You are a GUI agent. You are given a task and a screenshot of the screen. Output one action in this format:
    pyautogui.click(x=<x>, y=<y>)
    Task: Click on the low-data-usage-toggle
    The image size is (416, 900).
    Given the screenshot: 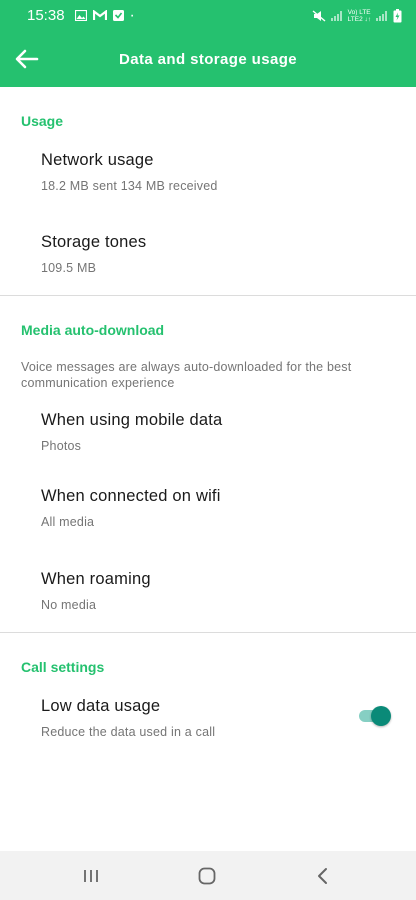 What is the action you would take?
    pyautogui.click(x=374, y=716)
    